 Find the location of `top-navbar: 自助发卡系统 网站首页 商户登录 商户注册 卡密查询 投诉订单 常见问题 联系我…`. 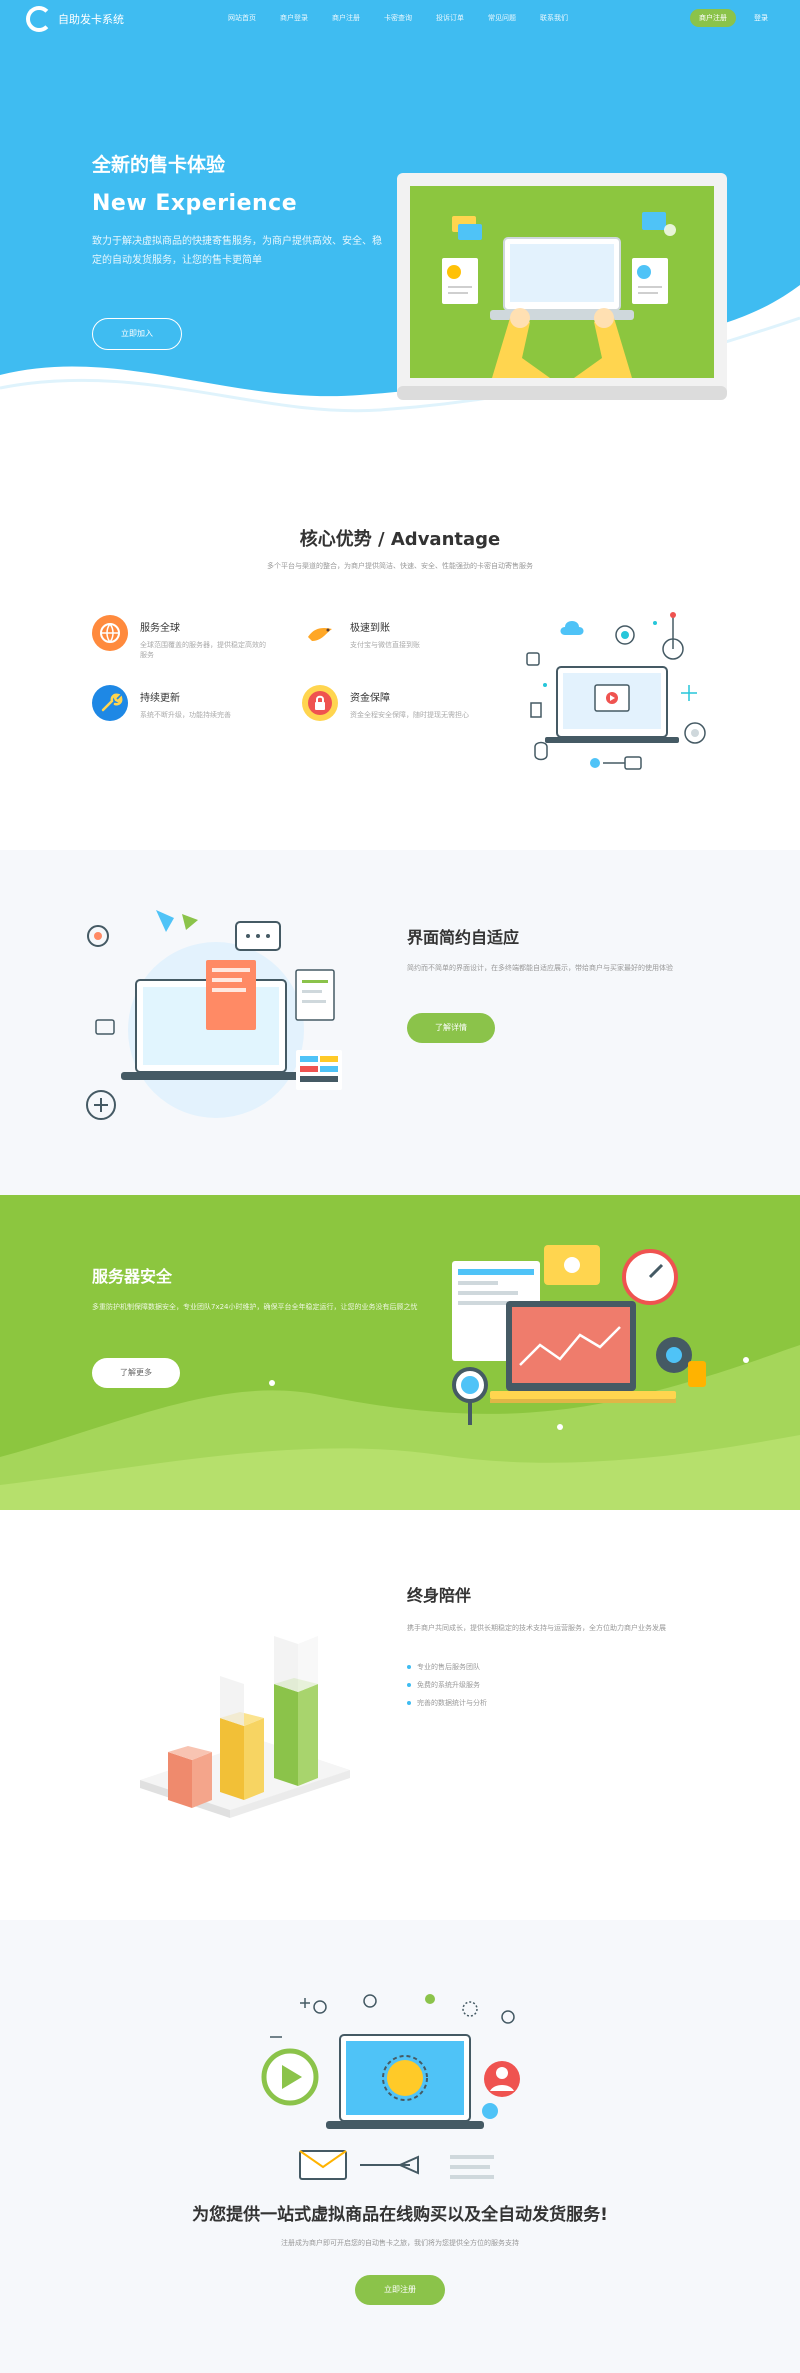

top-navbar: 自助发卡系统 网站首页 商户登录 商户注册 卡密查询 投诉订单 常见问题 联系我… is located at coordinates (400, 18).